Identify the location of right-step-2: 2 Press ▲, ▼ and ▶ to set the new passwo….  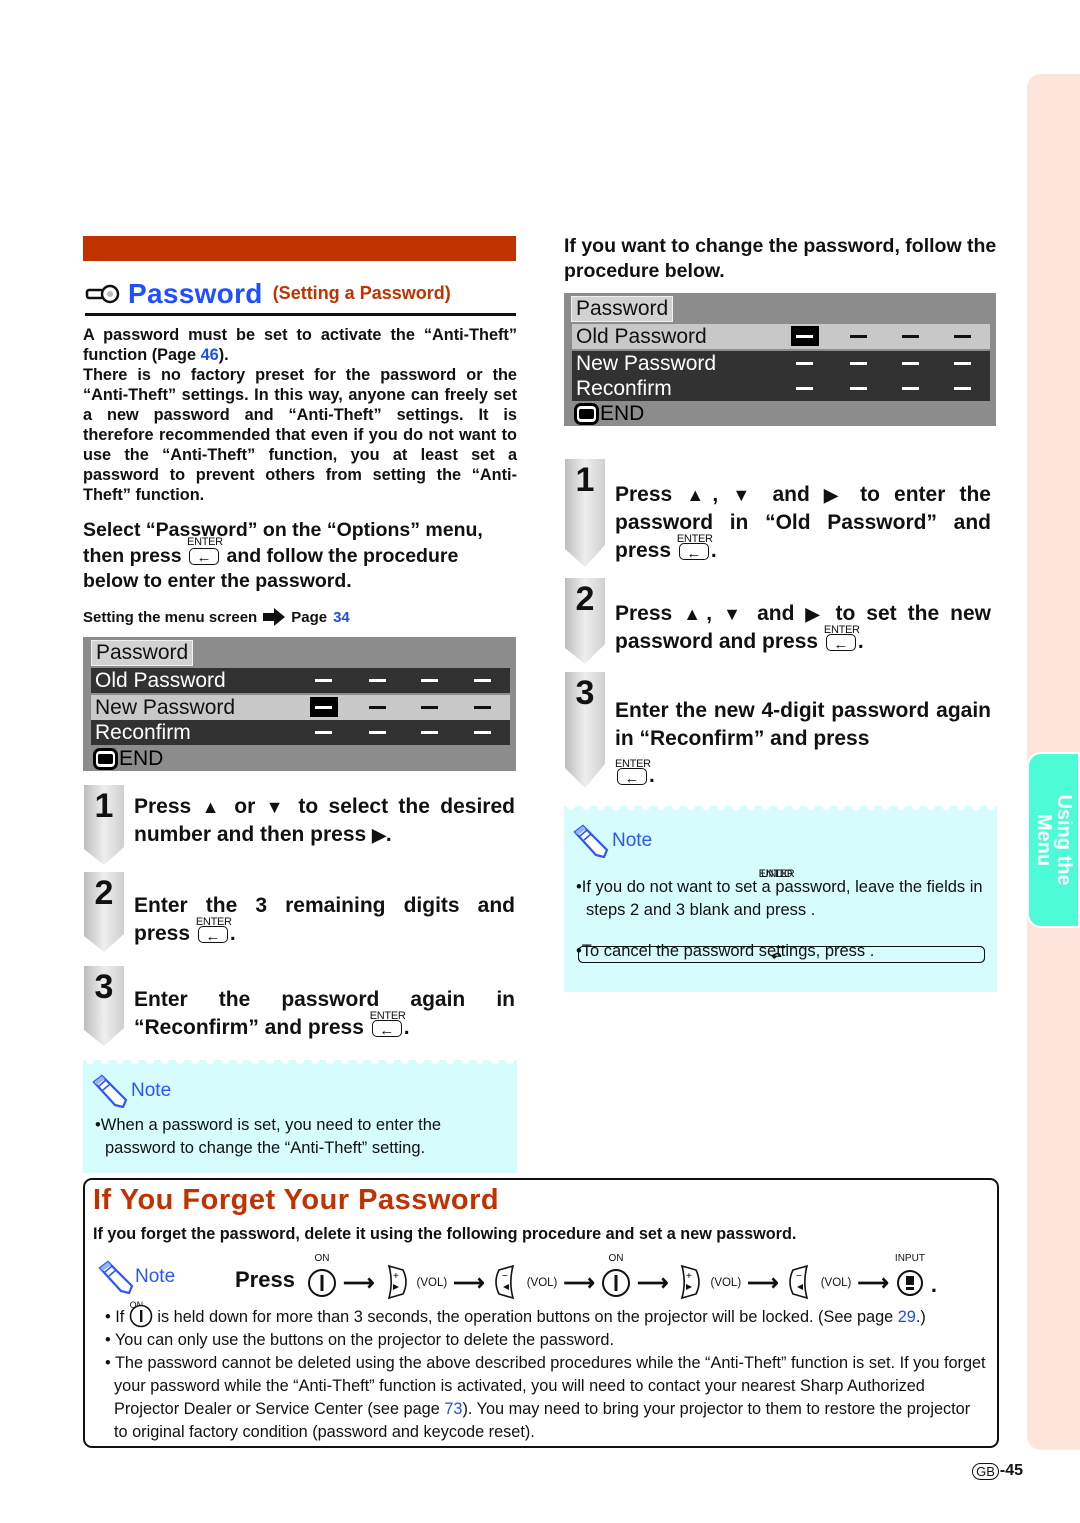
(777, 623).